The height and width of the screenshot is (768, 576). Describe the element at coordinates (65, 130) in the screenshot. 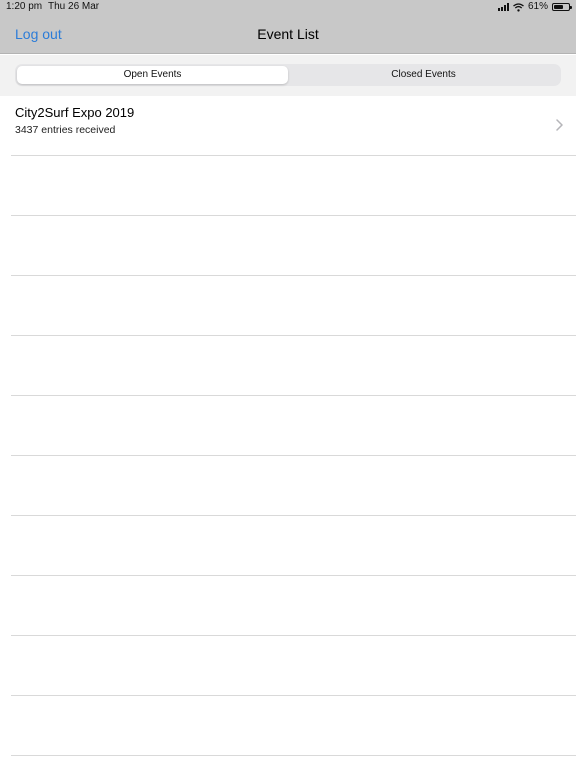

I see `event-entries: 3437 entries received` at that location.